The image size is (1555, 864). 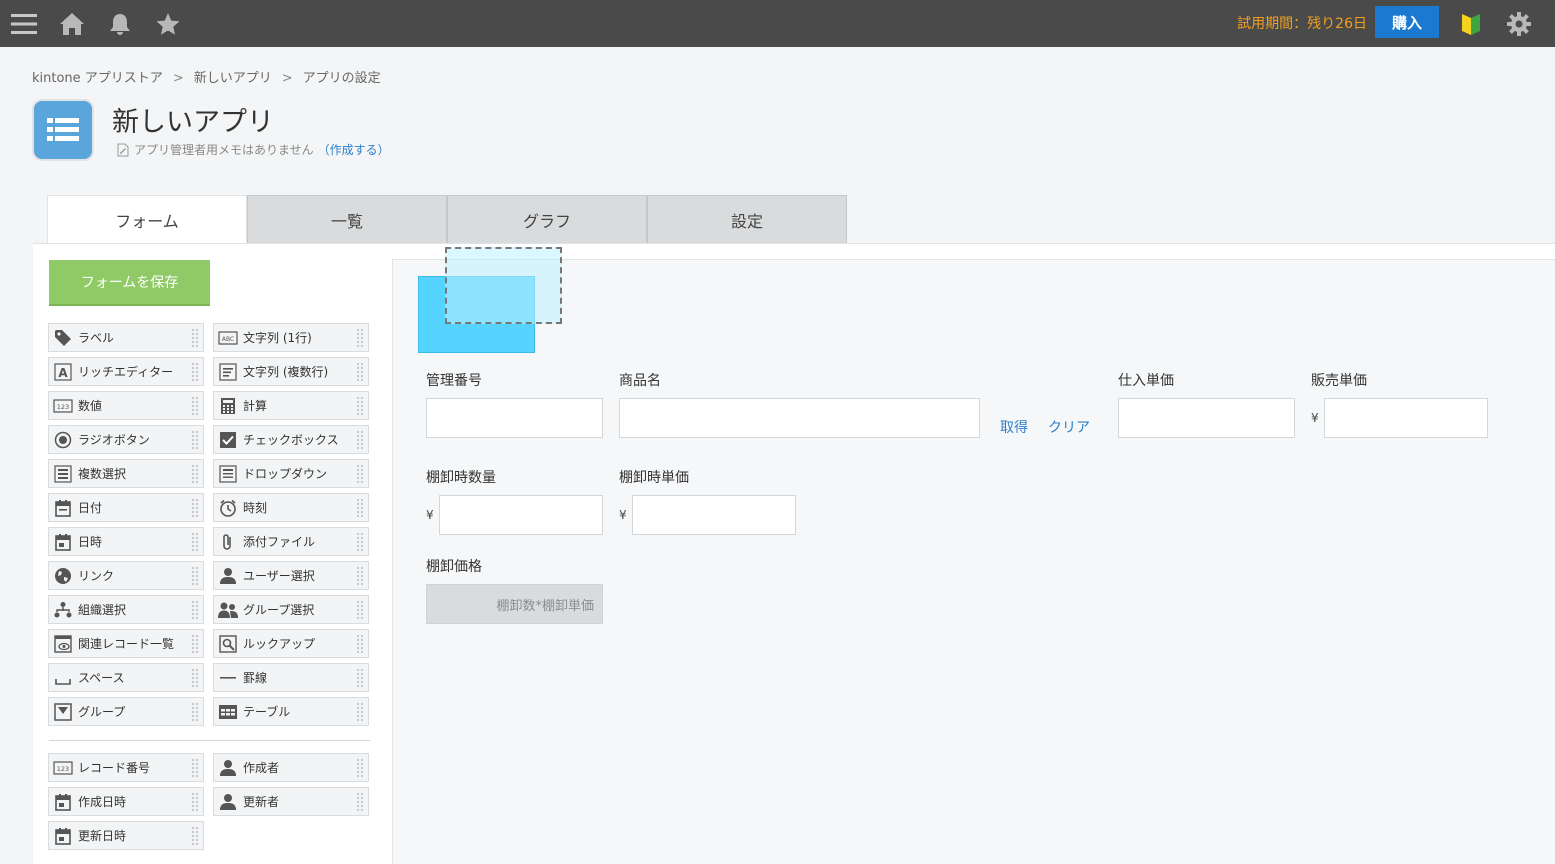 I want to click on tab-graph: グラフ, so click(x=547, y=219).